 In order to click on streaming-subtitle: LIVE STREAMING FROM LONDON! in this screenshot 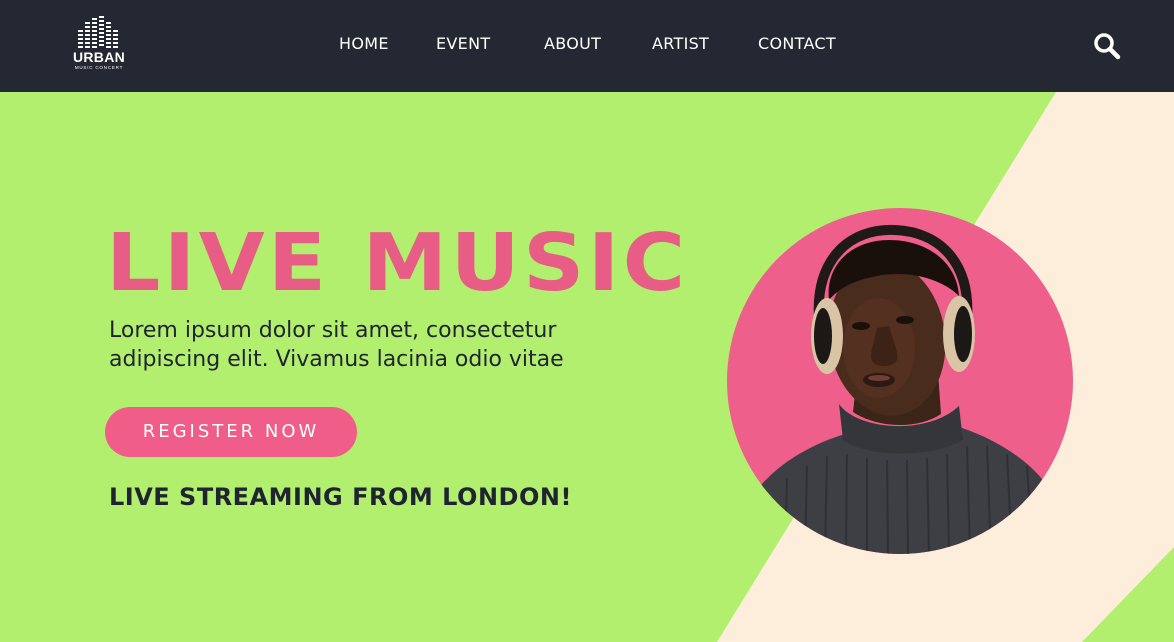, I will do `click(340, 497)`.